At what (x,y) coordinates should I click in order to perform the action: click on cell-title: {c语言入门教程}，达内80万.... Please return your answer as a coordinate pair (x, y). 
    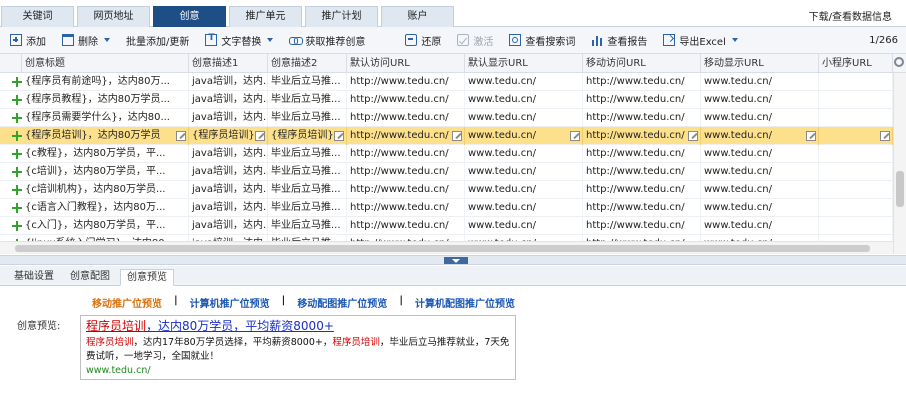
    Looking at the image, I should click on (105, 208).